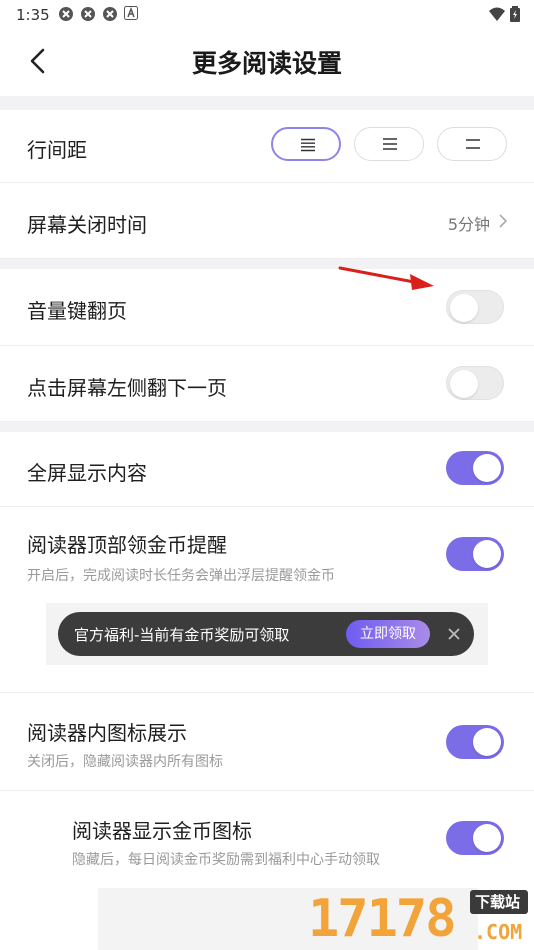  Describe the element at coordinates (77, 311) in the screenshot. I see `volume-key-label: 音量键翻页` at that location.